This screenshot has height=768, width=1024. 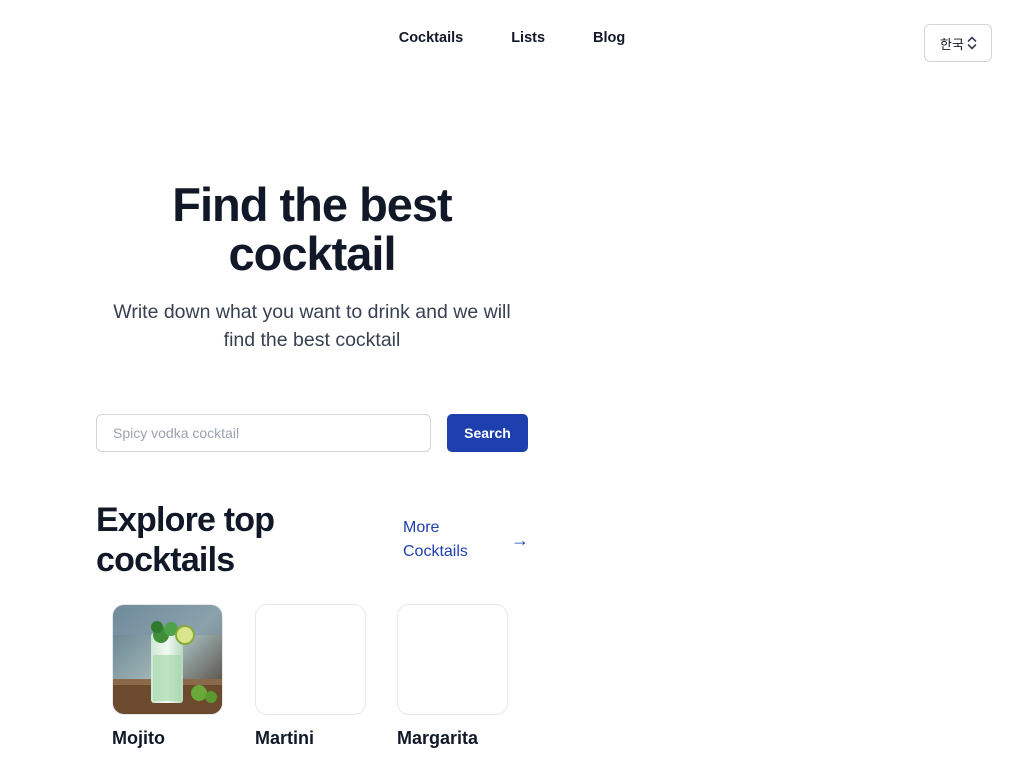 I want to click on top-nav: Cocktails Lists Blog, so click(x=512, y=38).